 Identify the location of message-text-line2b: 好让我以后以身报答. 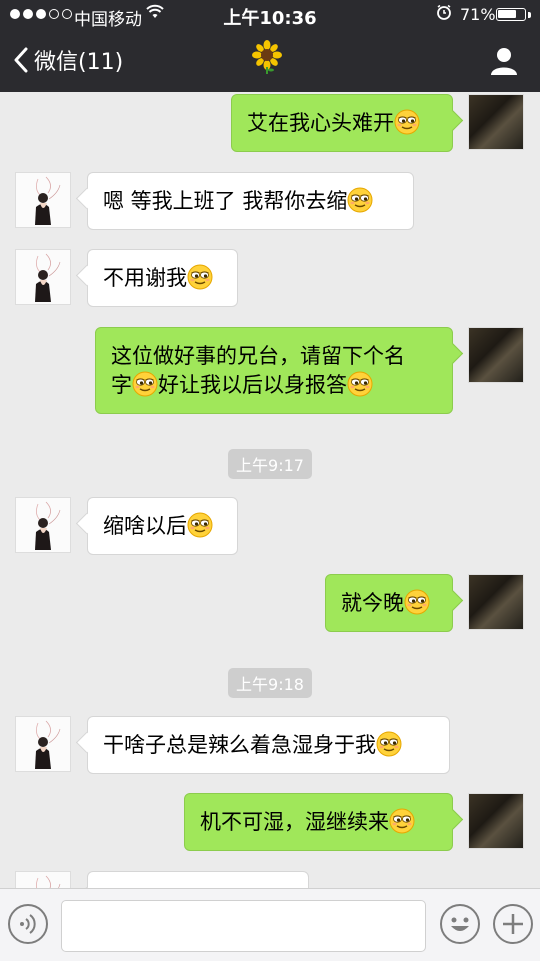
(252, 385).